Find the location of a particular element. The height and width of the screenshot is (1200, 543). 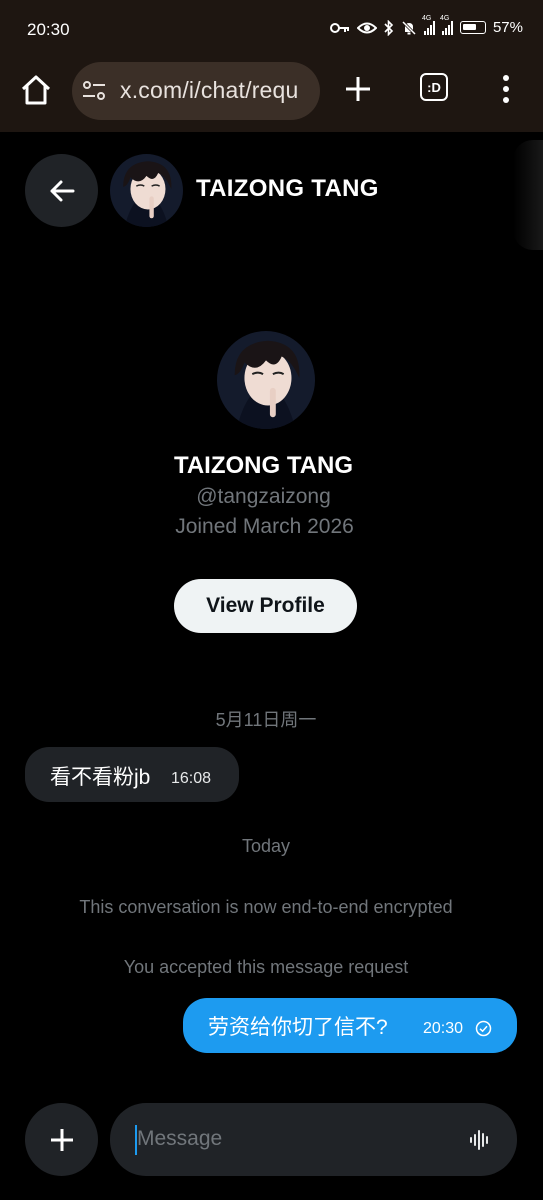

tab-switcher-button: :D is located at coordinates (434, 87).